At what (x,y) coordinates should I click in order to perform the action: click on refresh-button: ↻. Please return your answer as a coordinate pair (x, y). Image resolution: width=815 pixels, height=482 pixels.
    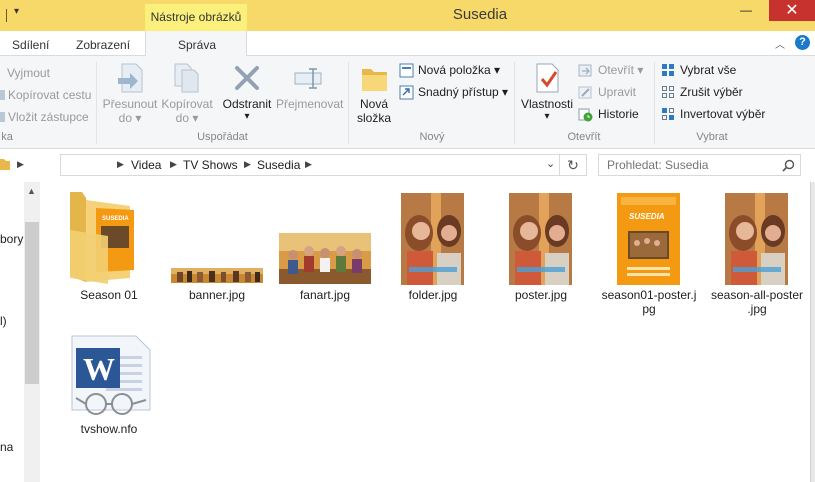
    Looking at the image, I should click on (573, 165).